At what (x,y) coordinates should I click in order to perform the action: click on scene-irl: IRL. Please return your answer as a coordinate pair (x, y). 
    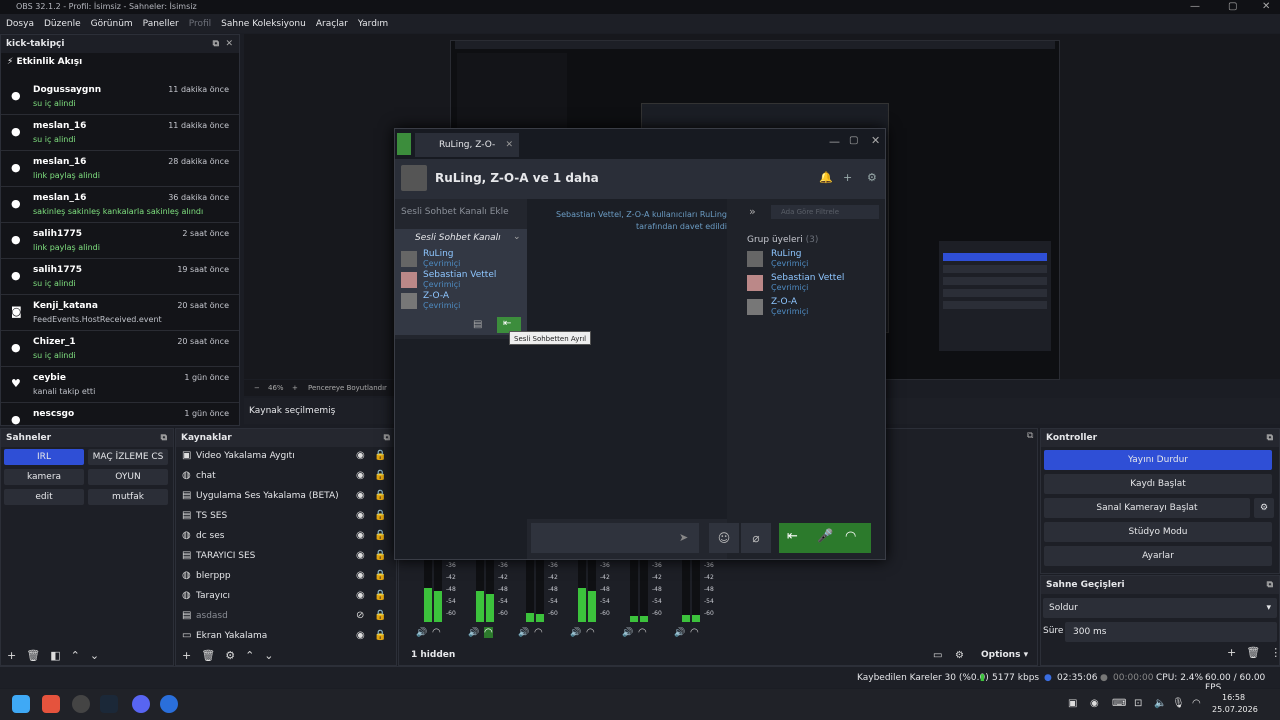
    Looking at the image, I should click on (44, 457).